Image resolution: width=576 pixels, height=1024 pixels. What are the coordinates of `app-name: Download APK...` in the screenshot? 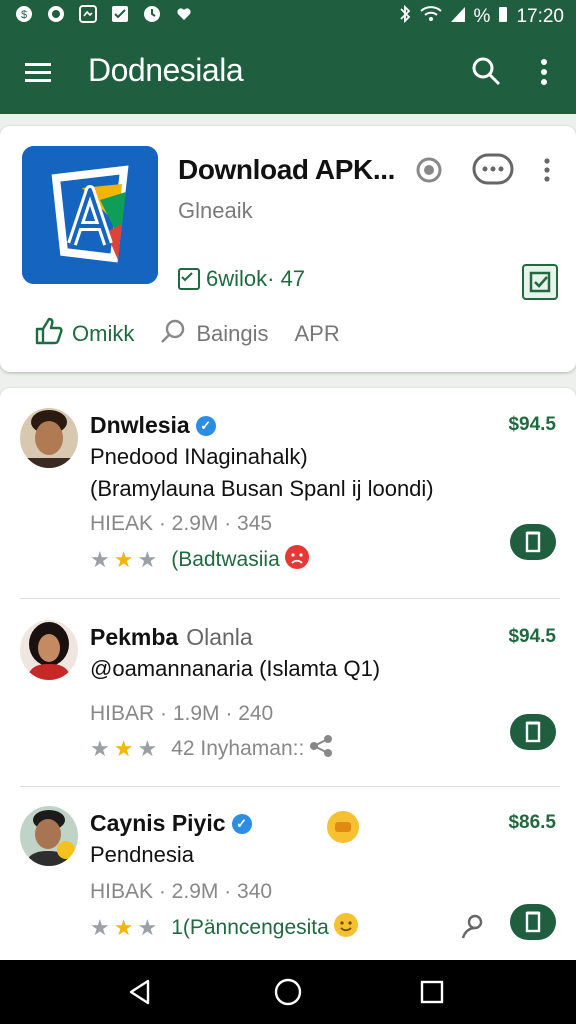 It's located at (286, 169).